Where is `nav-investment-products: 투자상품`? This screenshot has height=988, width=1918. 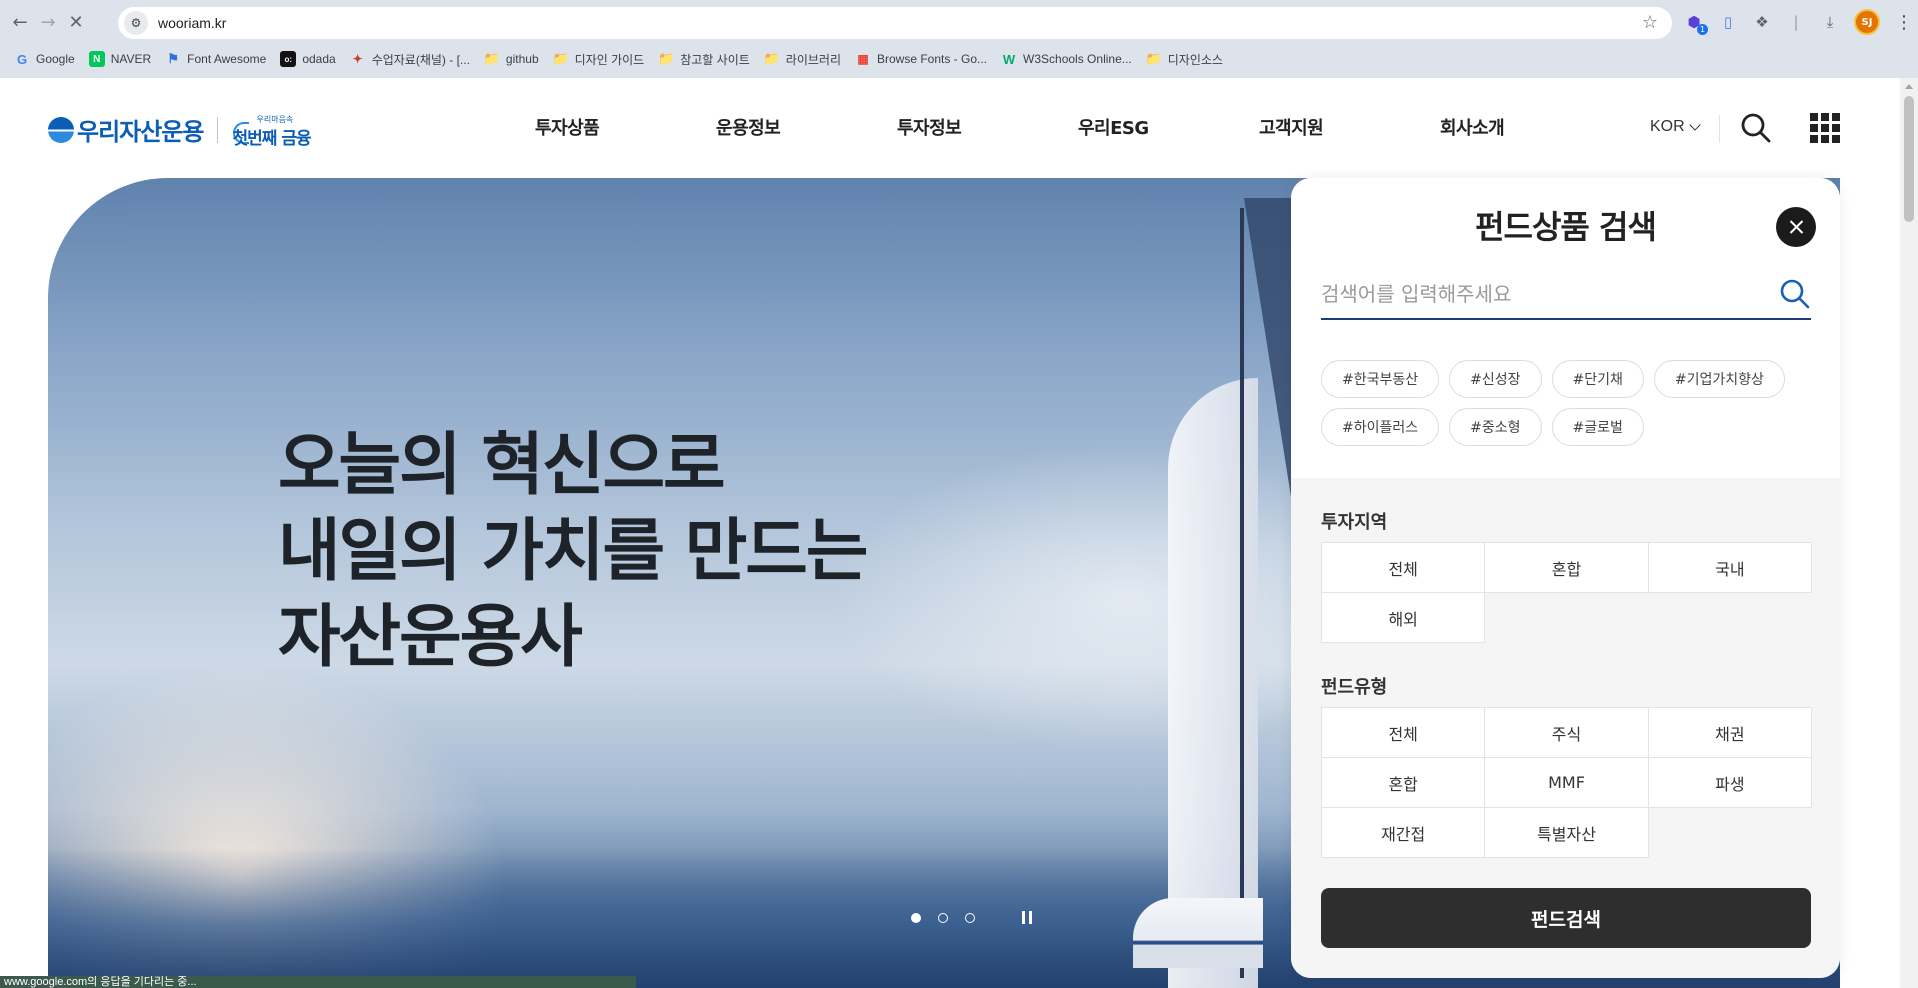 nav-investment-products: 투자상품 is located at coordinates (625, 127).